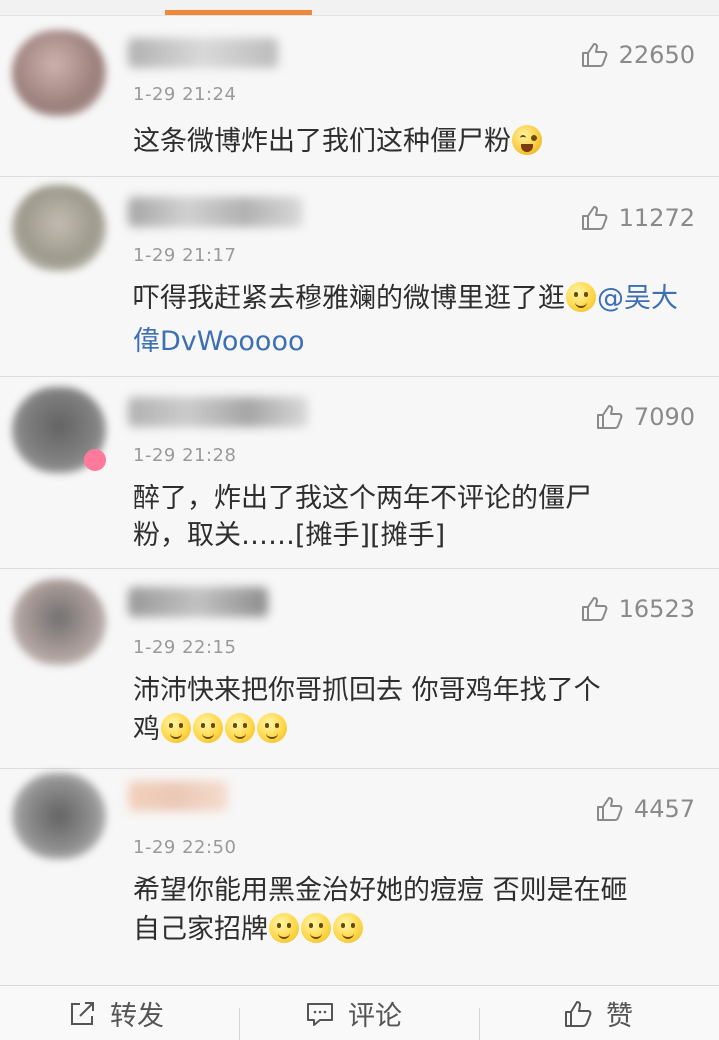  I want to click on comment-body-line: 希望你能用黑金治好她的痘痘 否则是在砸, so click(380, 890).